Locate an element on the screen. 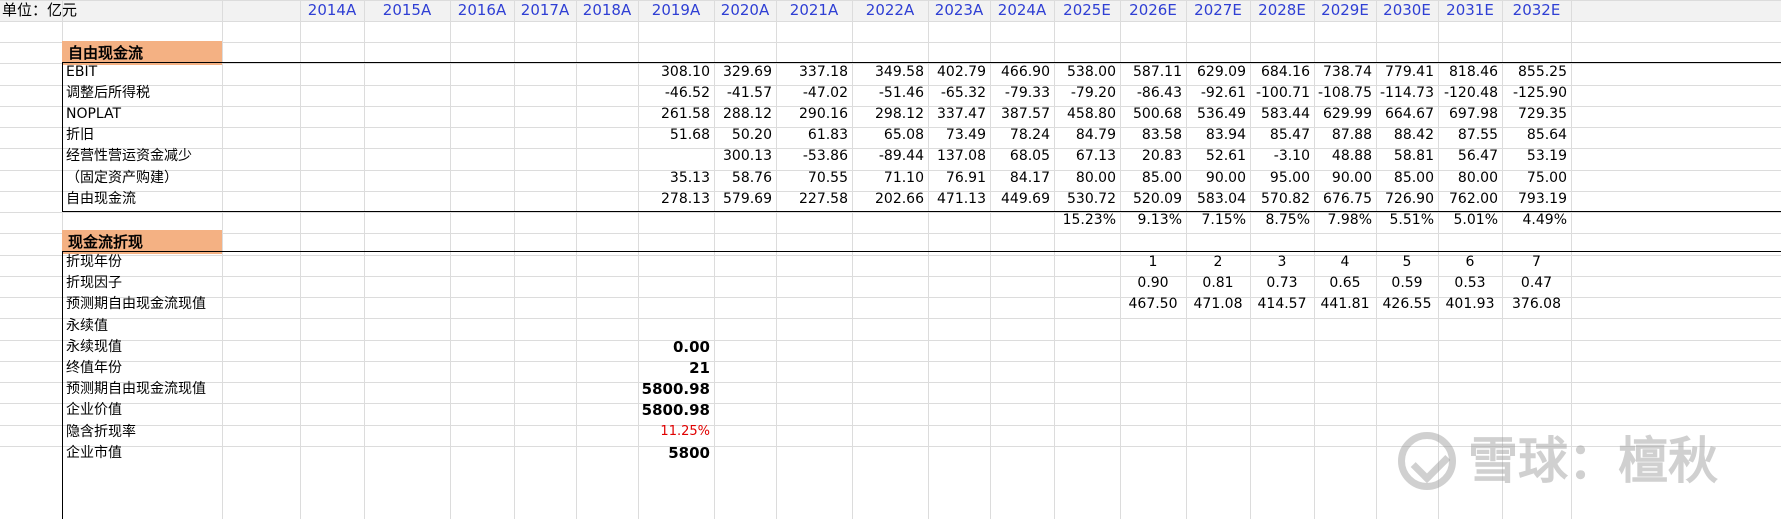  watermark: 雪球：檀秋 is located at coordinates (1563, 461).